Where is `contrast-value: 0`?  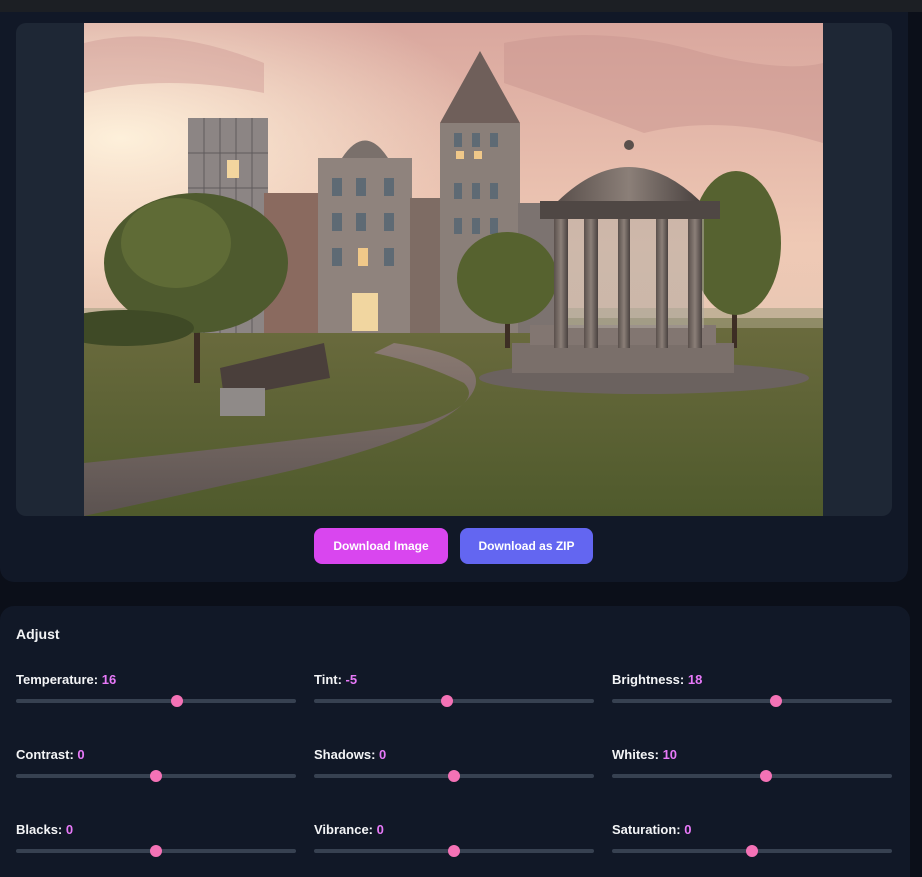
contrast-value: 0 is located at coordinates (81, 754).